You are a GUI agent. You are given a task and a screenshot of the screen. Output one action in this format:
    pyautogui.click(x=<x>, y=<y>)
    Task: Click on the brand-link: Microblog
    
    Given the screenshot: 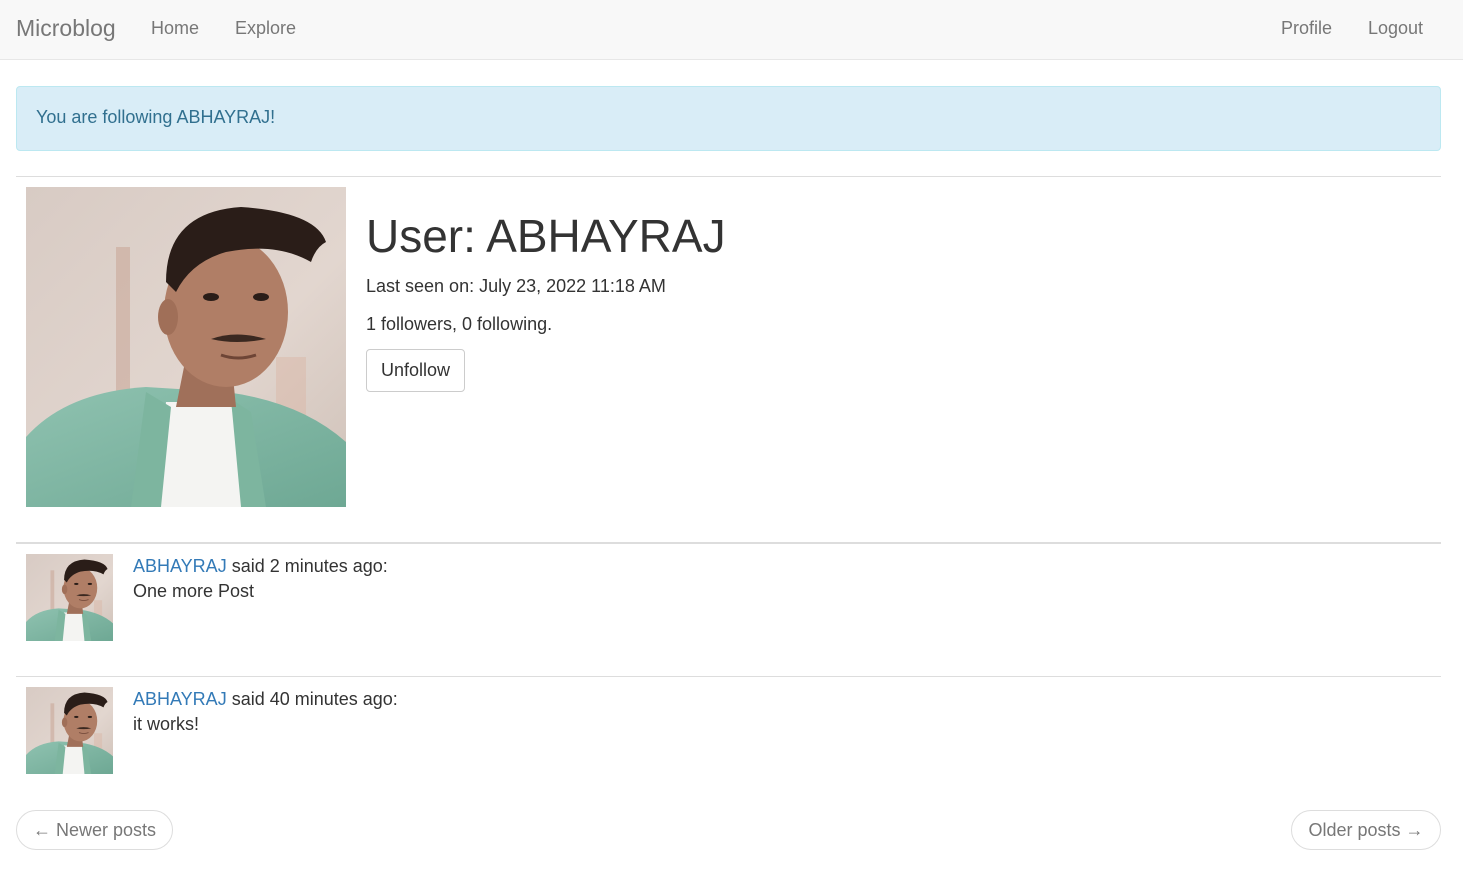 What is the action you would take?
    pyautogui.click(x=66, y=28)
    